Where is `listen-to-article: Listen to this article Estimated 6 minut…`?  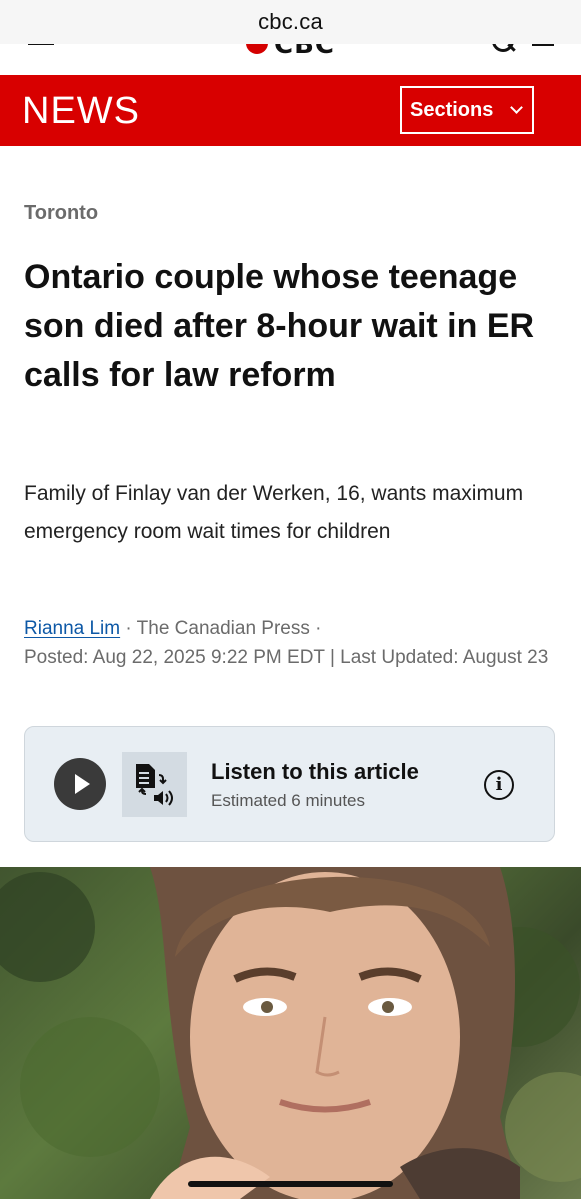
listen-to-article: Listen to this article Estimated 6 minut… is located at coordinates (289, 784).